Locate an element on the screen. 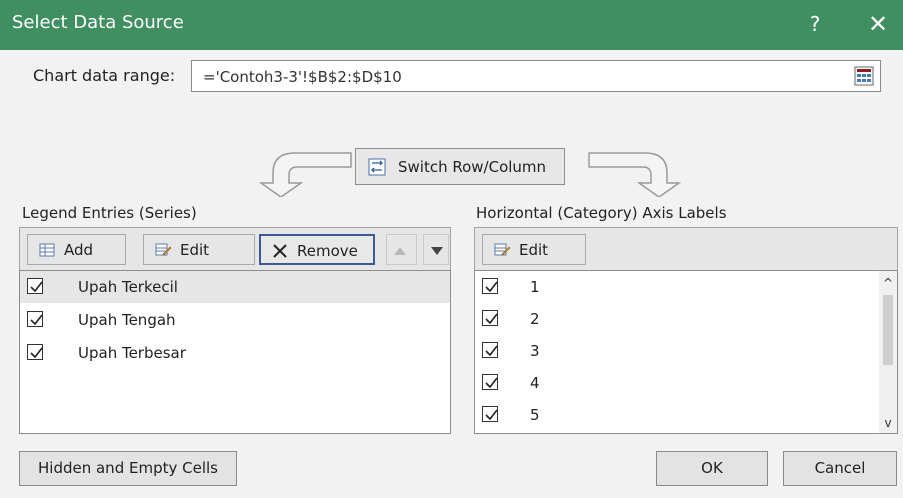 This screenshot has height=498, width=903. down-triangle-icon is located at coordinates (437, 251).